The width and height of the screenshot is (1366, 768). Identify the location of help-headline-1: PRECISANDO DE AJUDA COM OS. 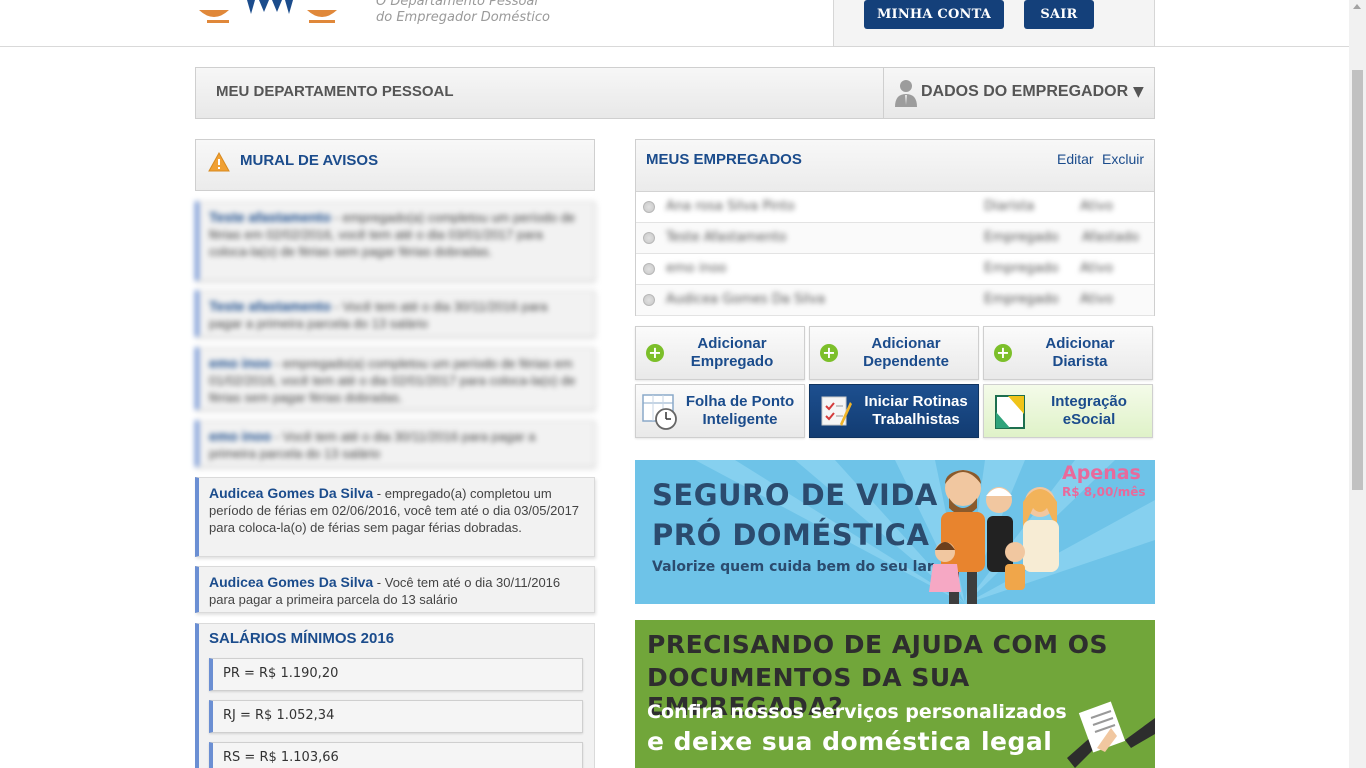
(878, 644).